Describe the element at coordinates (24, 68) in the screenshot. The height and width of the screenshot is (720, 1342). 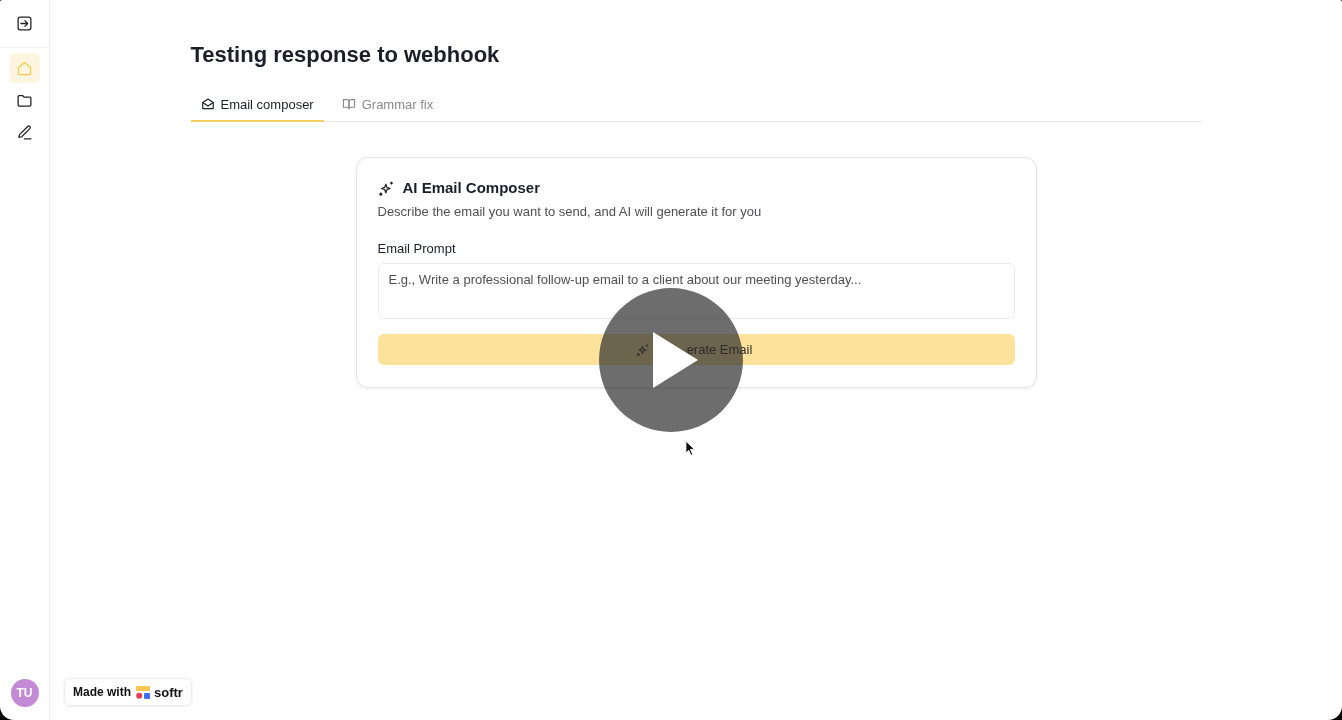
I see `home-icon` at that location.